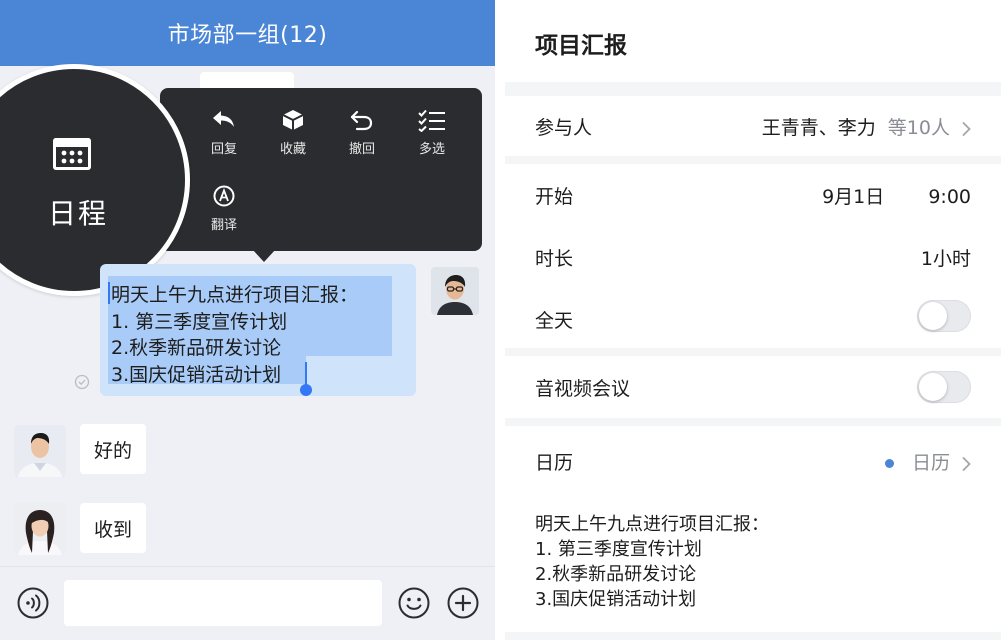 This screenshot has width=1001, height=640. I want to click on video-conference-label: 音视频会议, so click(583, 389).